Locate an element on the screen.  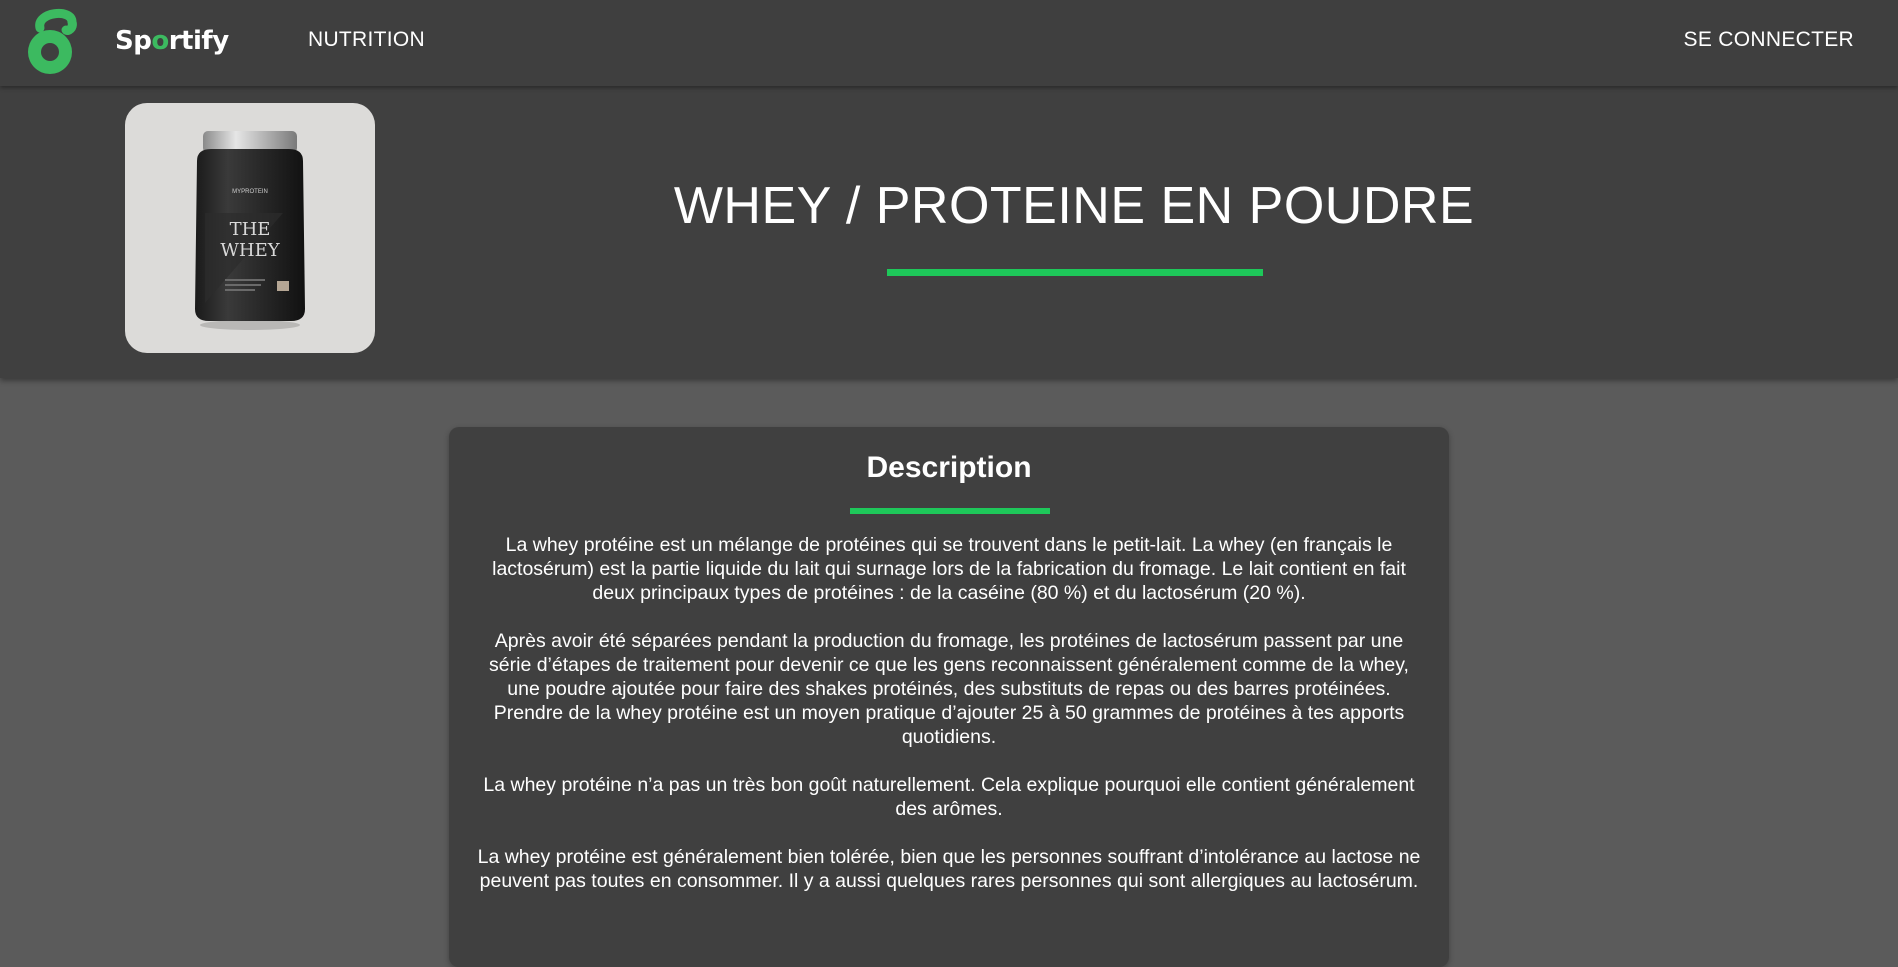
top-navbar: Sportify NUTRITION SE CONNECTER is located at coordinates (949, 43).